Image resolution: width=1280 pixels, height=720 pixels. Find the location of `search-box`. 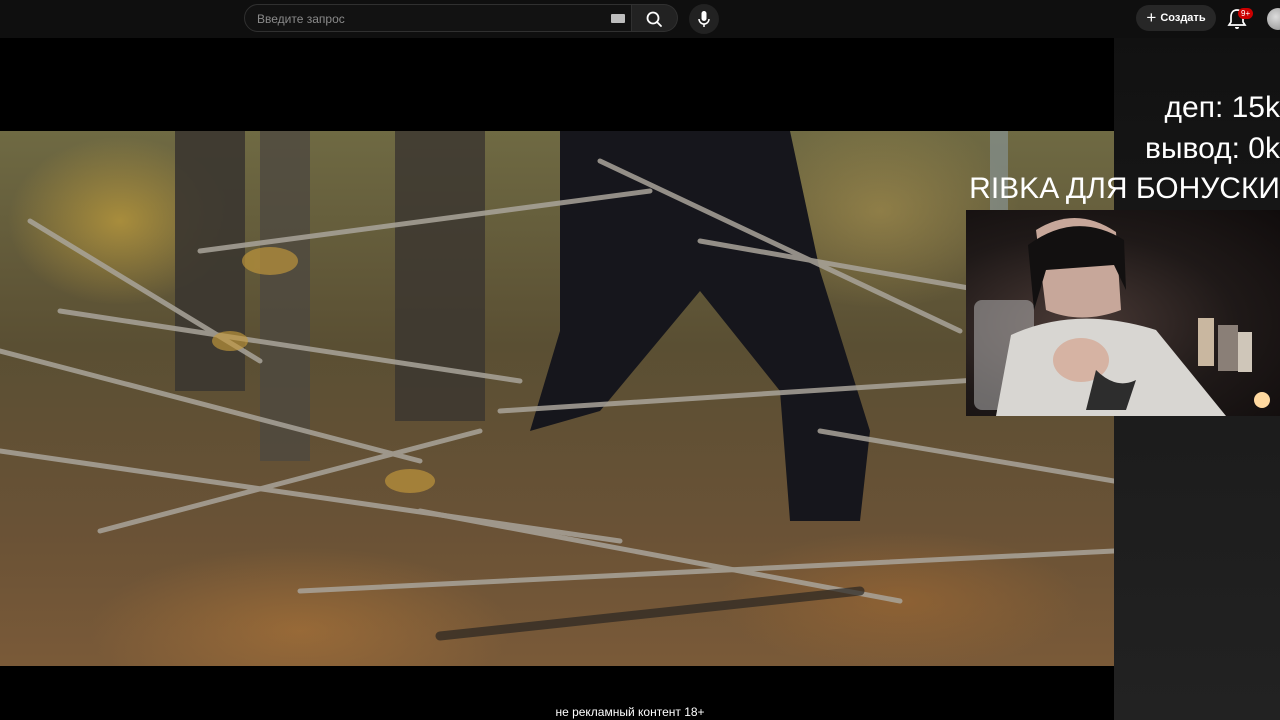

search-box is located at coordinates (438, 18).